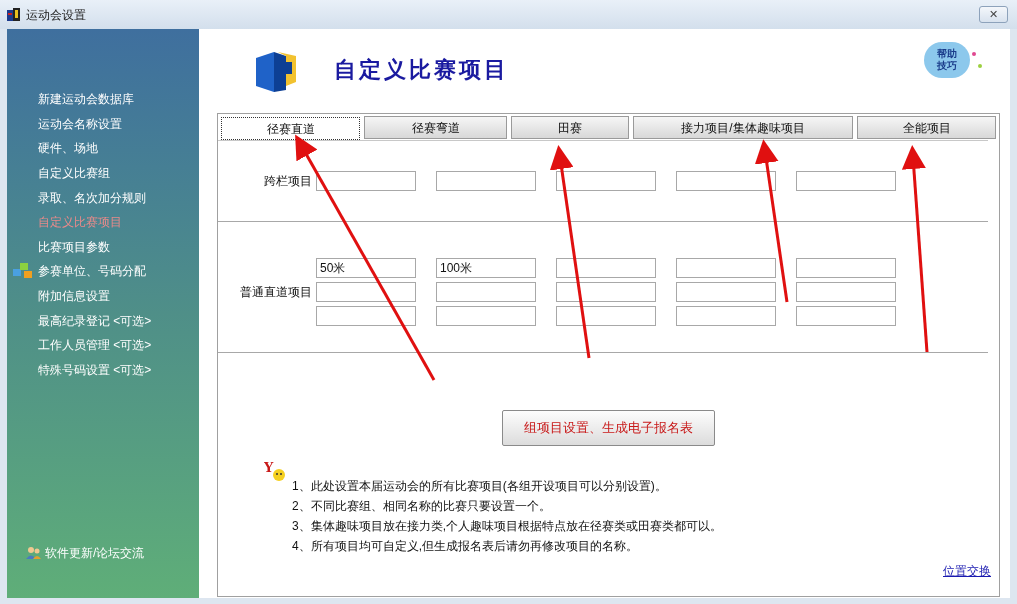  I want to click on tab: 田赛, so click(570, 127).